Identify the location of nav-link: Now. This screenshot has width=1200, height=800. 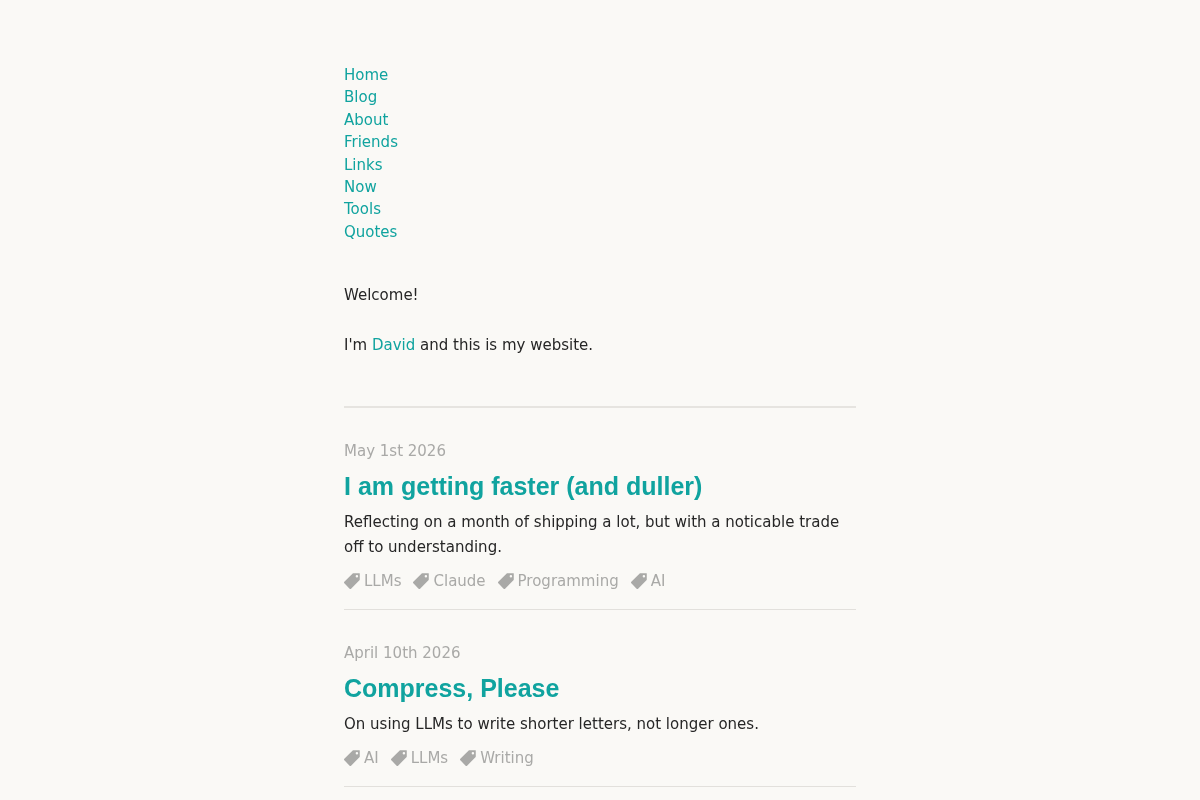
(360, 187).